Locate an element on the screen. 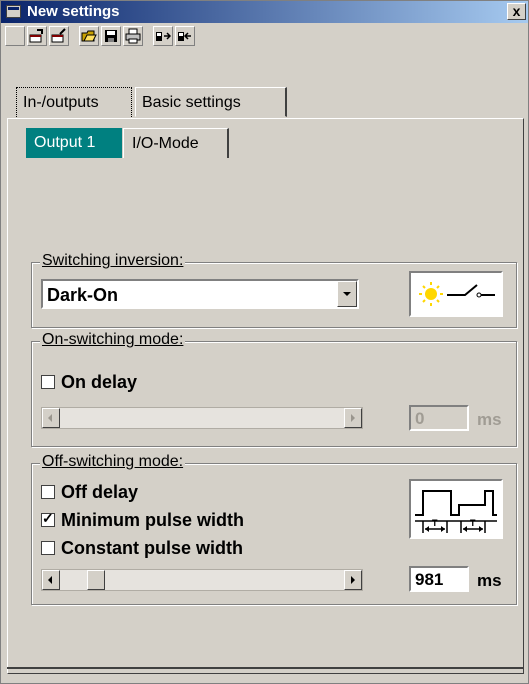 This screenshot has width=529, height=684. off-delay-value: 981 is located at coordinates (439, 579).